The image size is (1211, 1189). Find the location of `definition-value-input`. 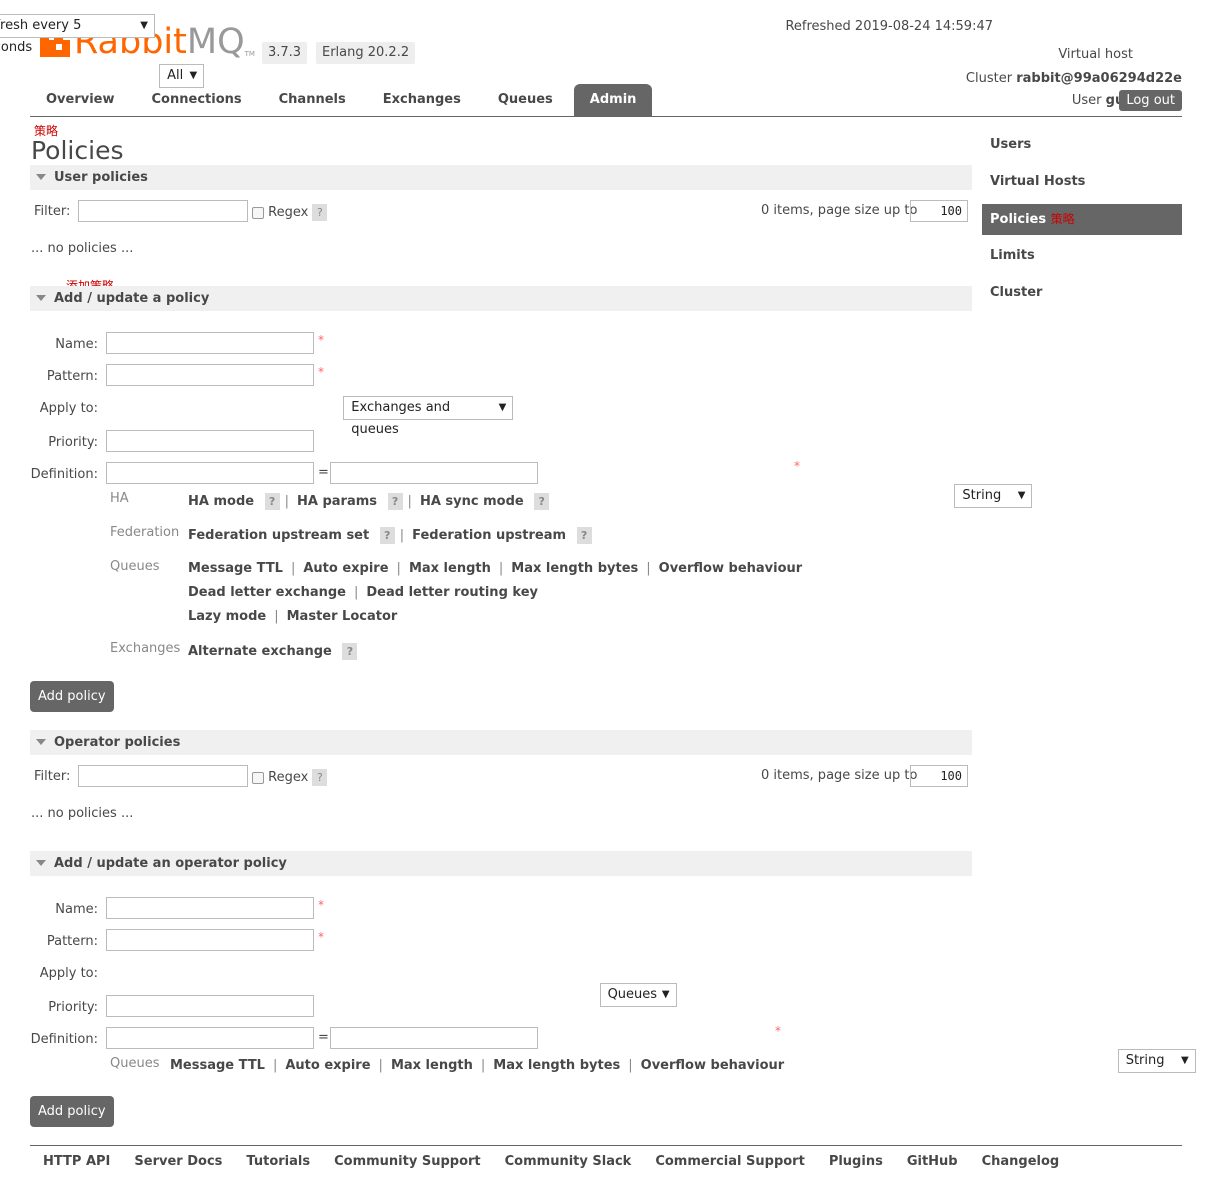

definition-value-input is located at coordinates (434, 473).